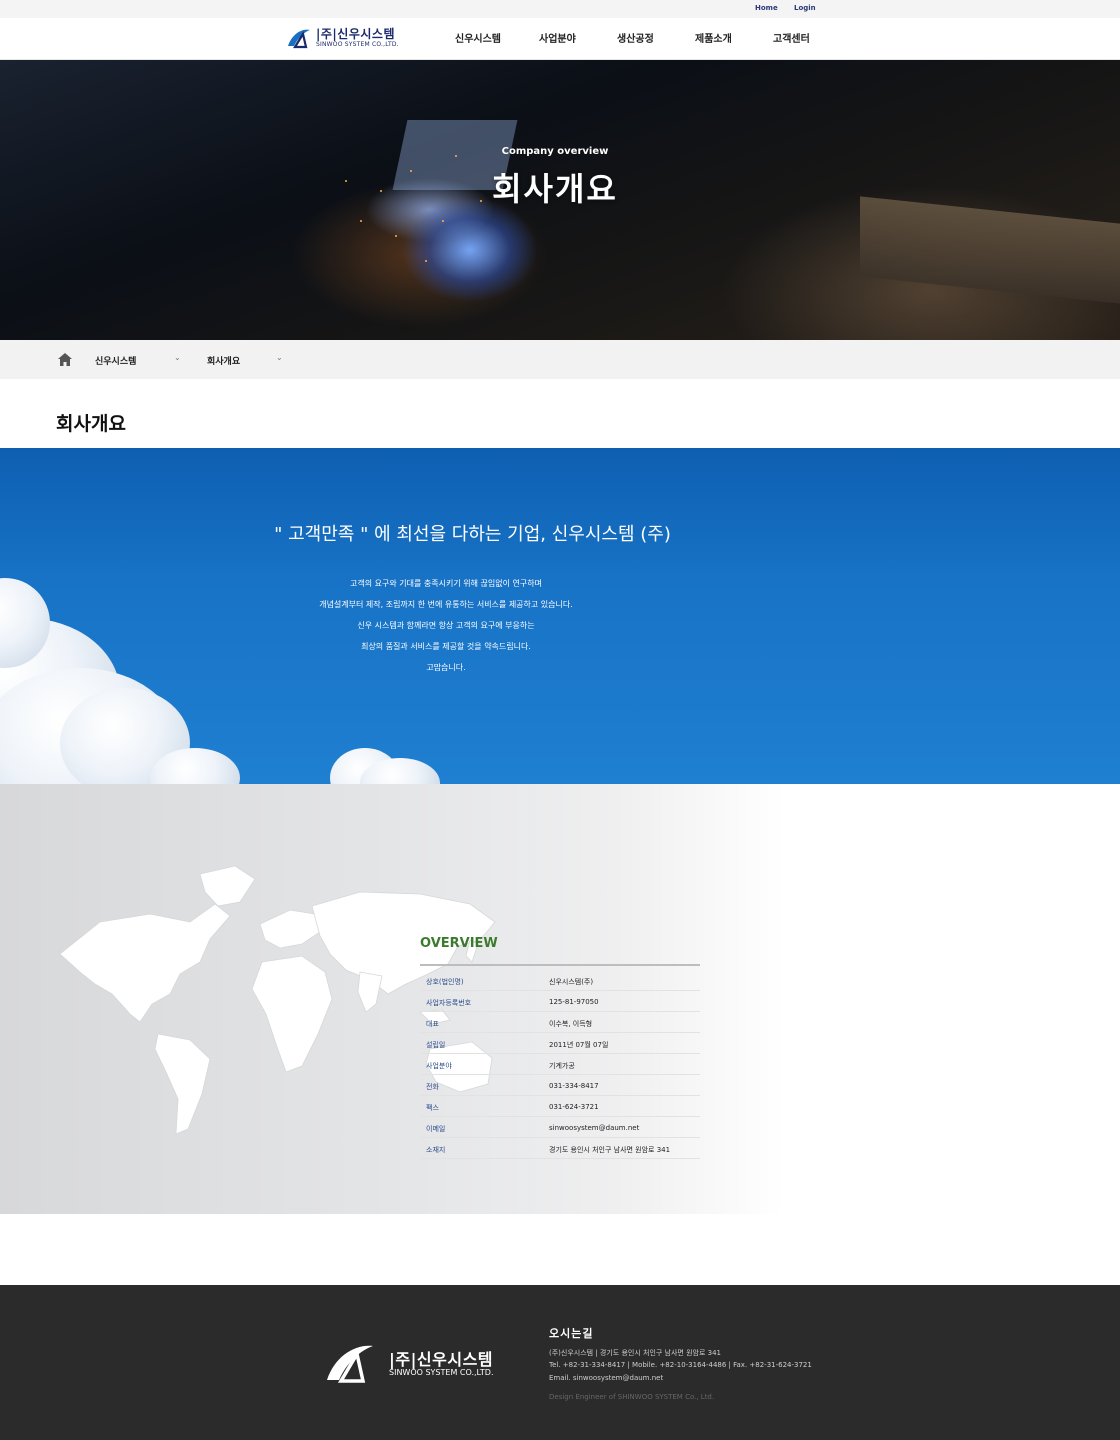  I want to click on hero-subtitle: Company overview, so click(555, 151).